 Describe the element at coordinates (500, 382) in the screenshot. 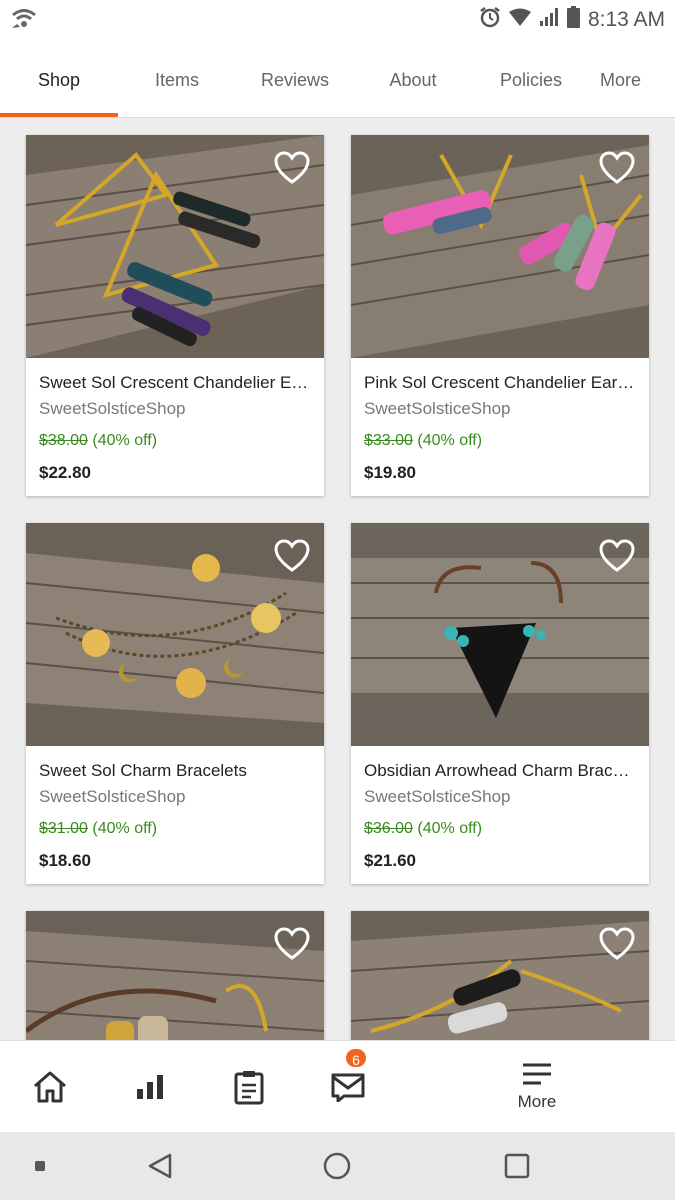

I see `listing-title: Pink Sol Crescent Chandelier Earrings` at that location.